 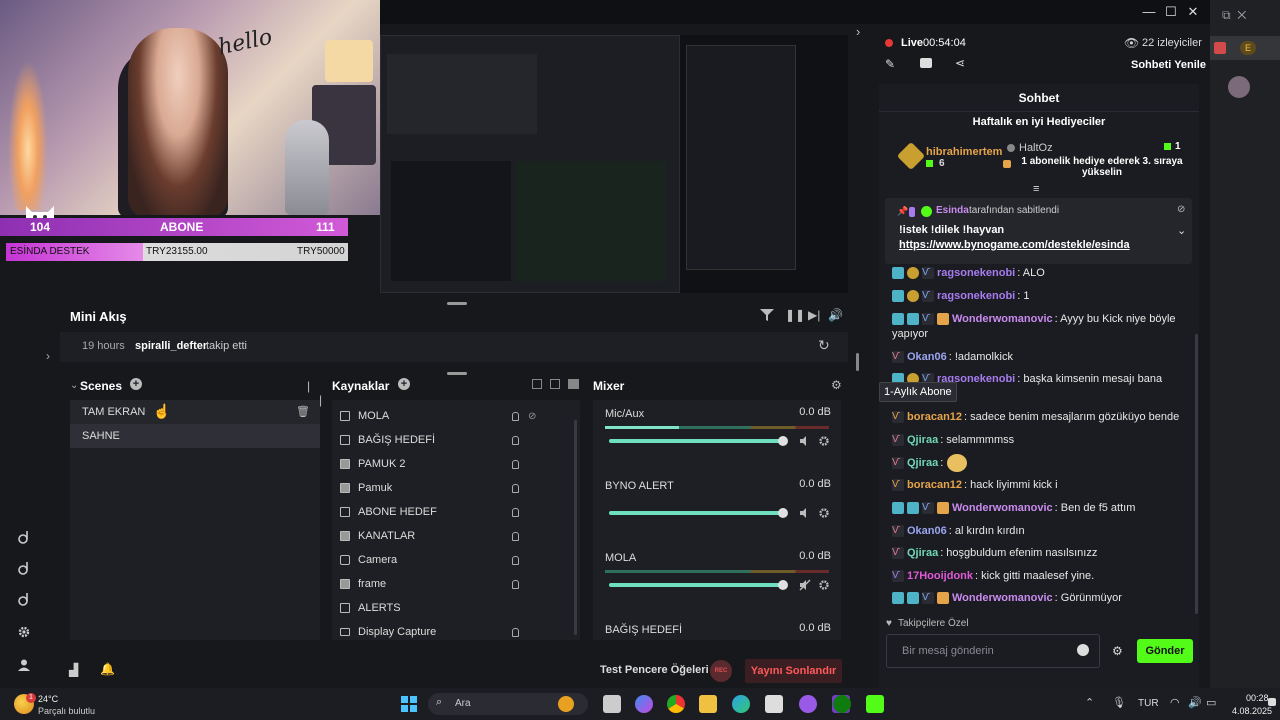 What do you see at coordinates (741, 704) in the screenshot?
I see `edge-icon` at bounding box center [741, 704].